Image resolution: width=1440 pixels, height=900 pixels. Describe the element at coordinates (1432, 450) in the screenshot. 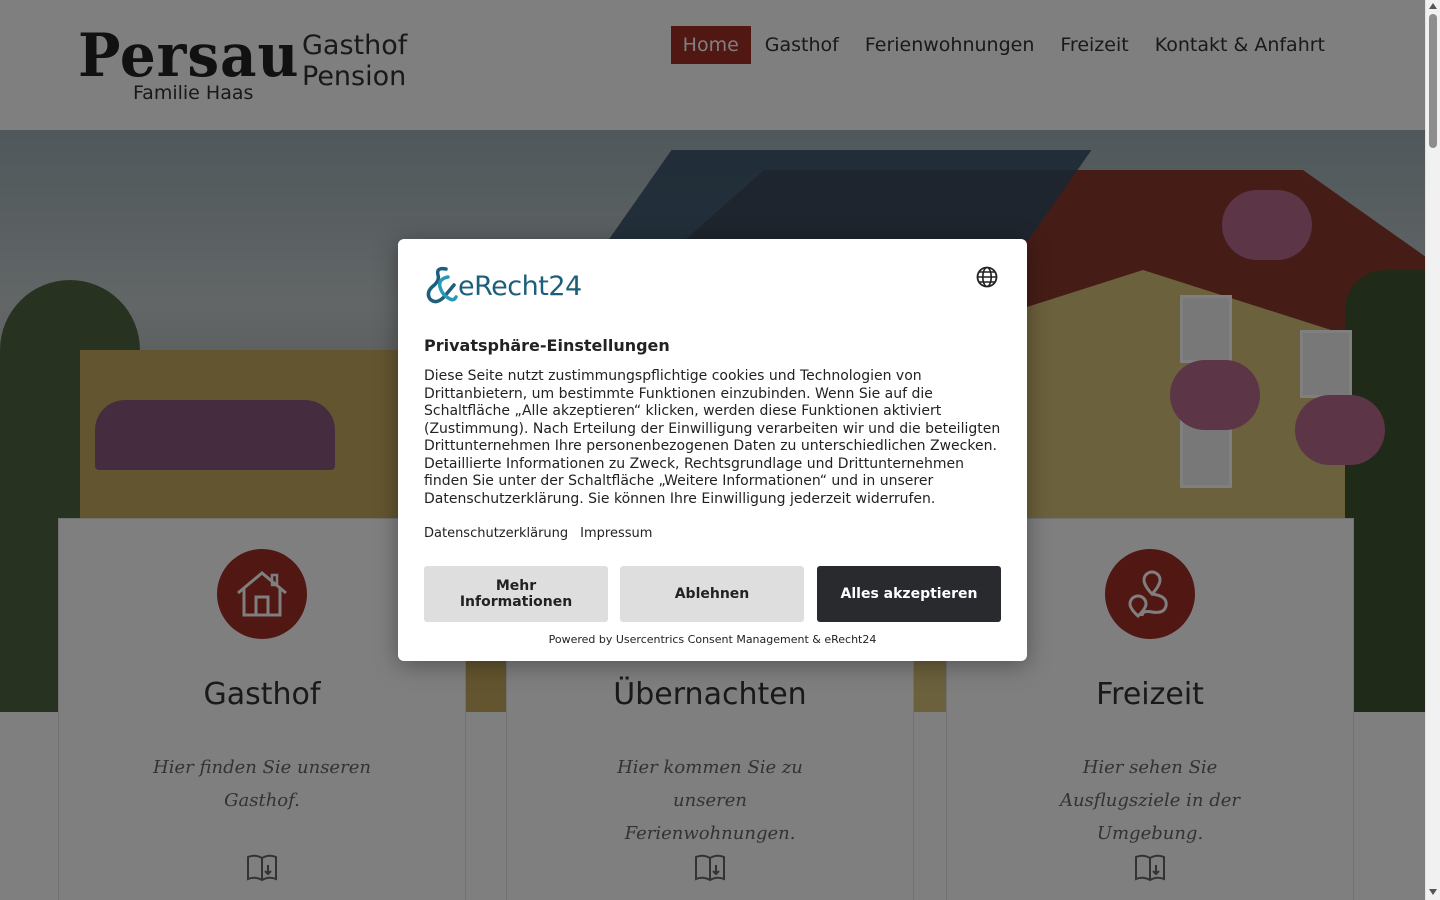

I see `page-scrollbar` at that location.